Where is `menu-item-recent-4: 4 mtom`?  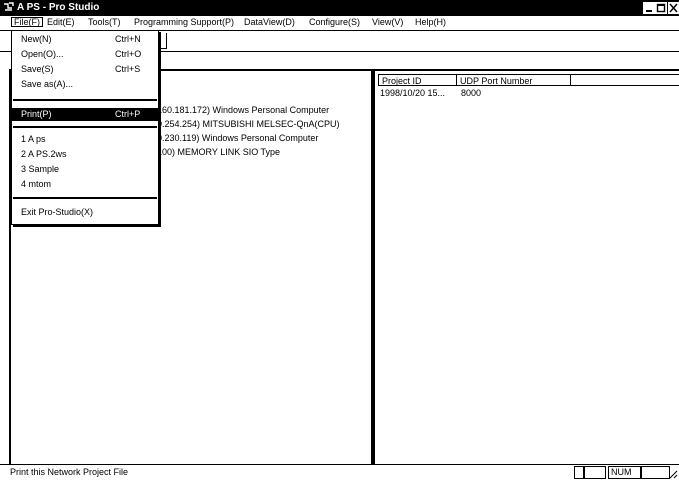
menu-item-recent-4: 4 mtom is located at coordinates (85, 184).